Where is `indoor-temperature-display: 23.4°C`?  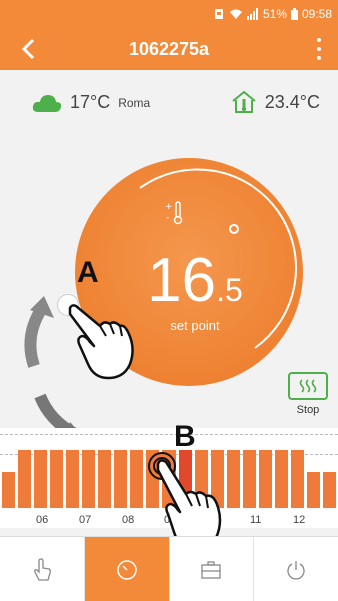
indoor-temperature-display: 23.4°C is located at coordinates (275, 102).